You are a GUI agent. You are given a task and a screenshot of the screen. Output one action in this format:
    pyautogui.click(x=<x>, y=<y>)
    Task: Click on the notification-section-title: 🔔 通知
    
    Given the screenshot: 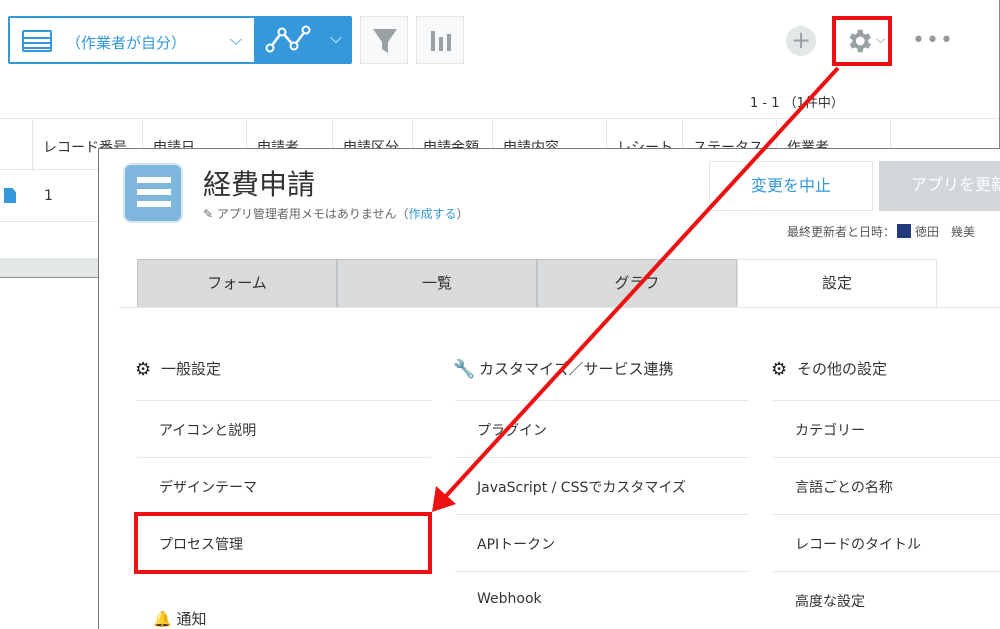 What is the action you would take?
    pyautogui.click(x=180, y=619)
    